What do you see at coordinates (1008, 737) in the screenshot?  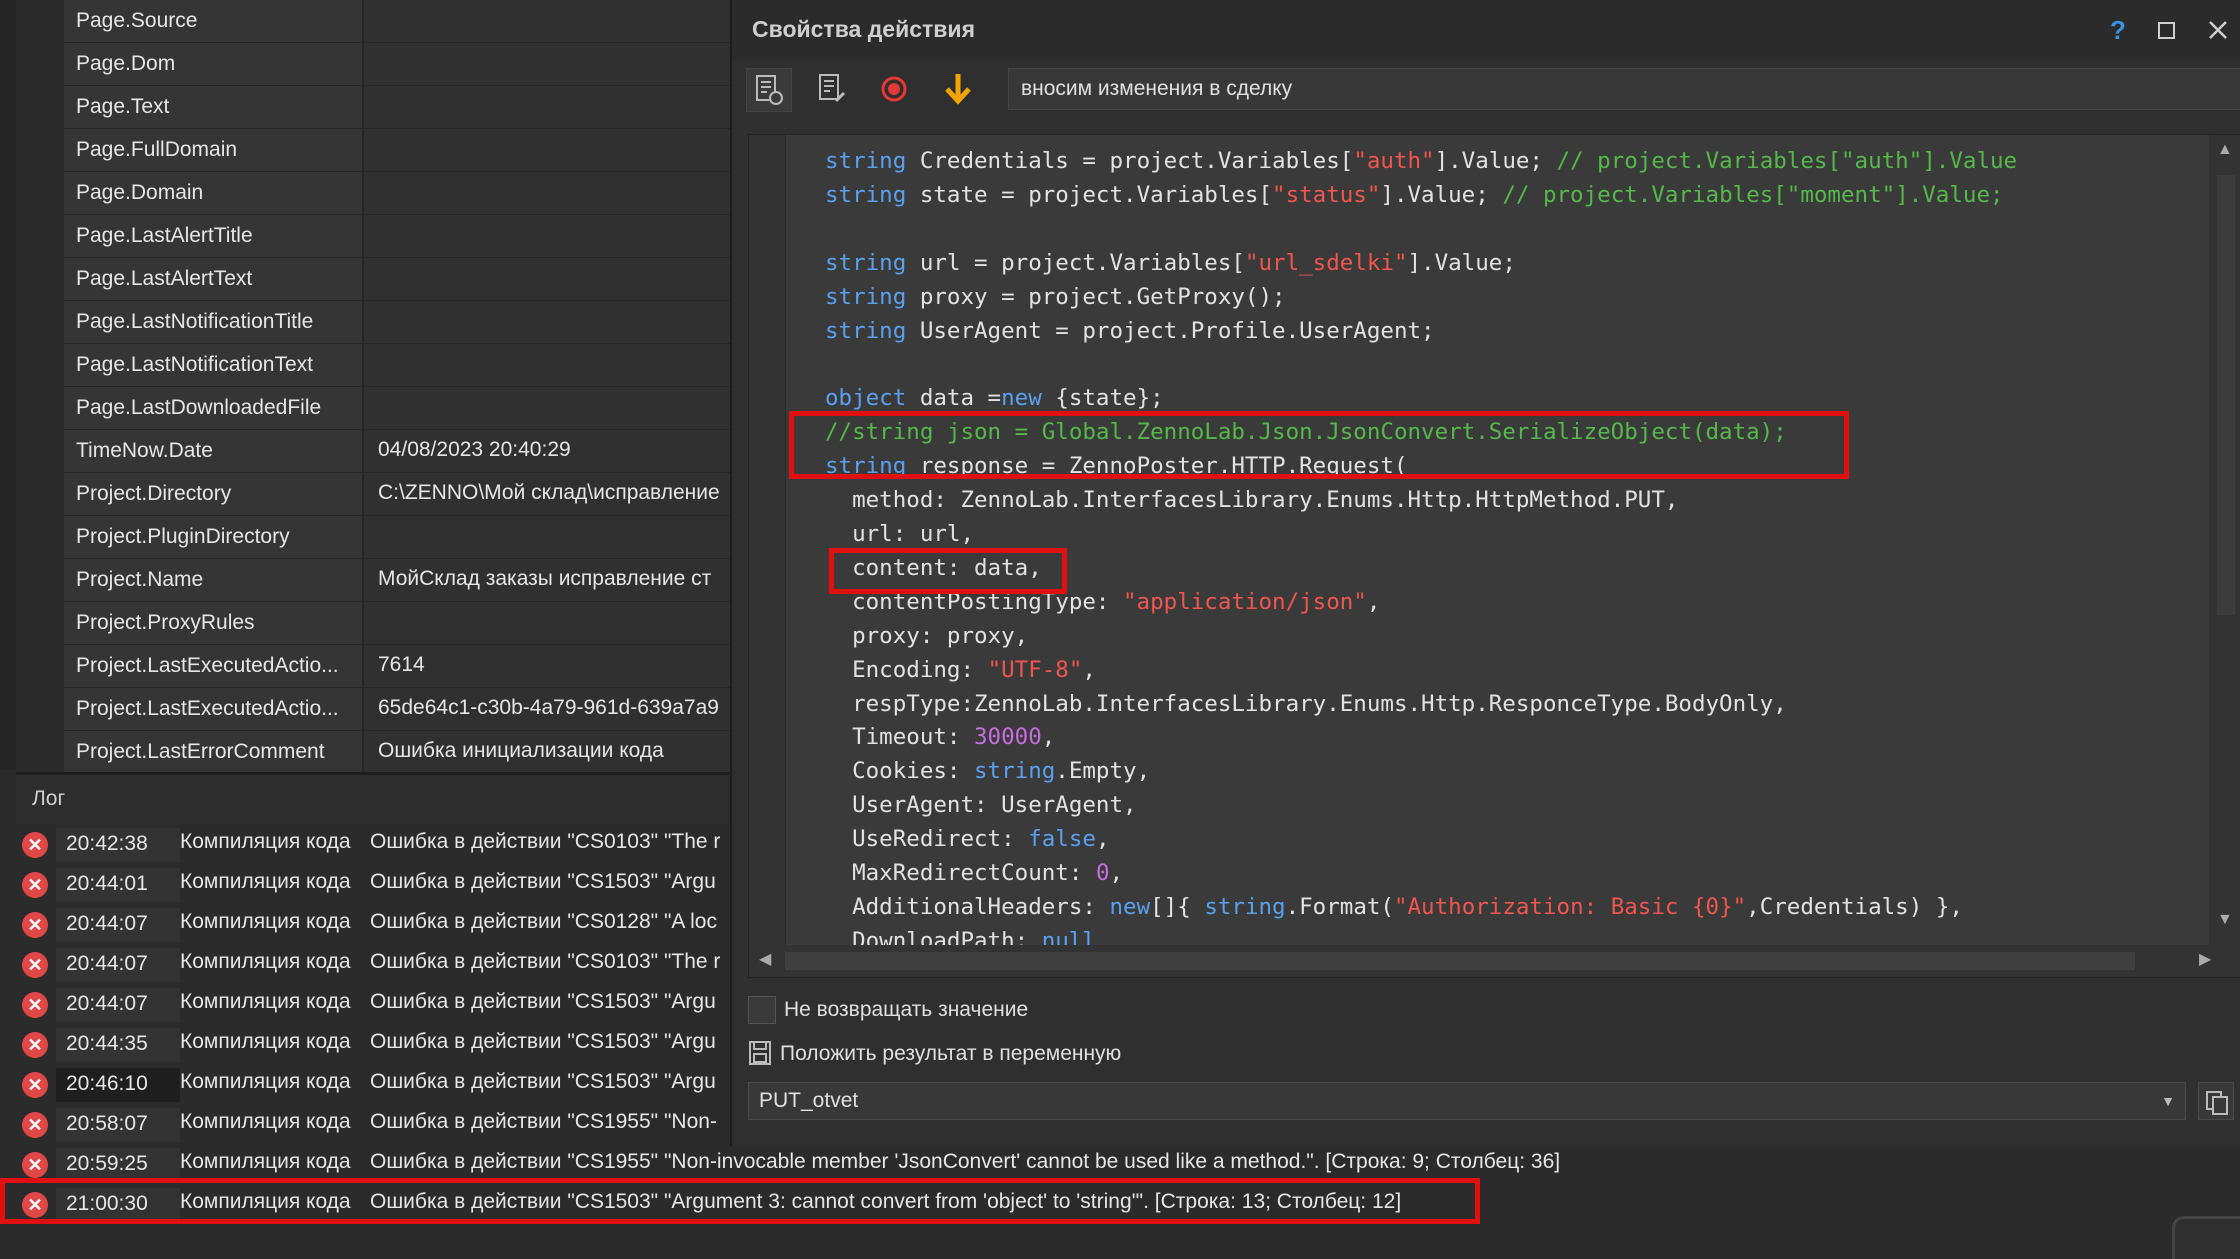 I see `code-token: 30000` at bounding box center [1008, 737].